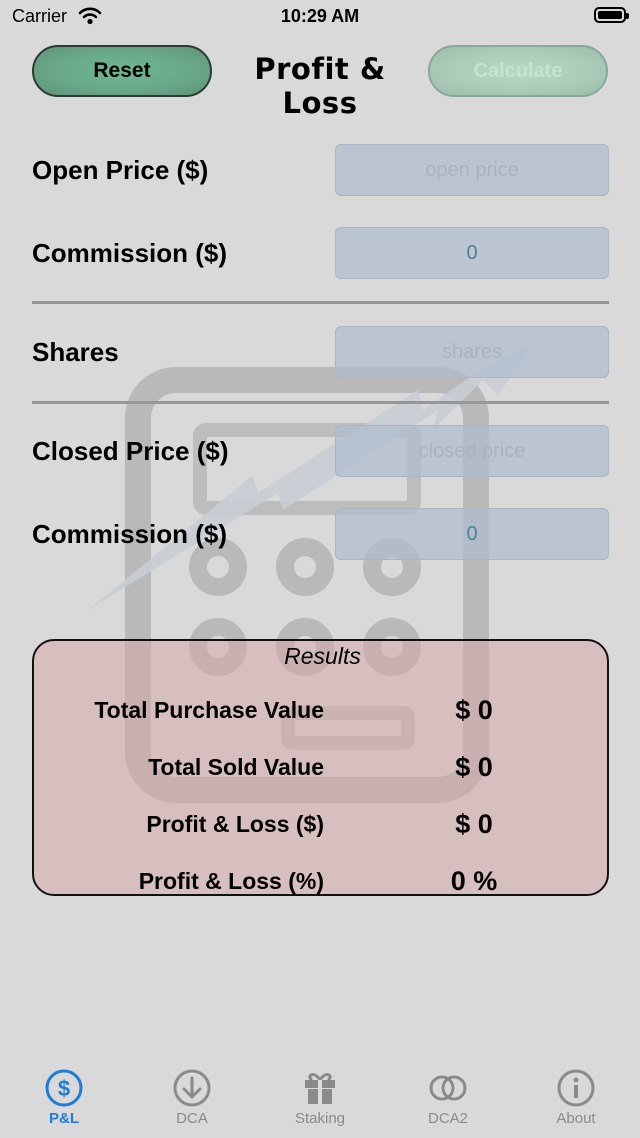 Image resolution: width=640 pixels, height=1138 pixels. I want to click on profit-loss-dollar-label: Profit & Loss ($), so click(235, 824).